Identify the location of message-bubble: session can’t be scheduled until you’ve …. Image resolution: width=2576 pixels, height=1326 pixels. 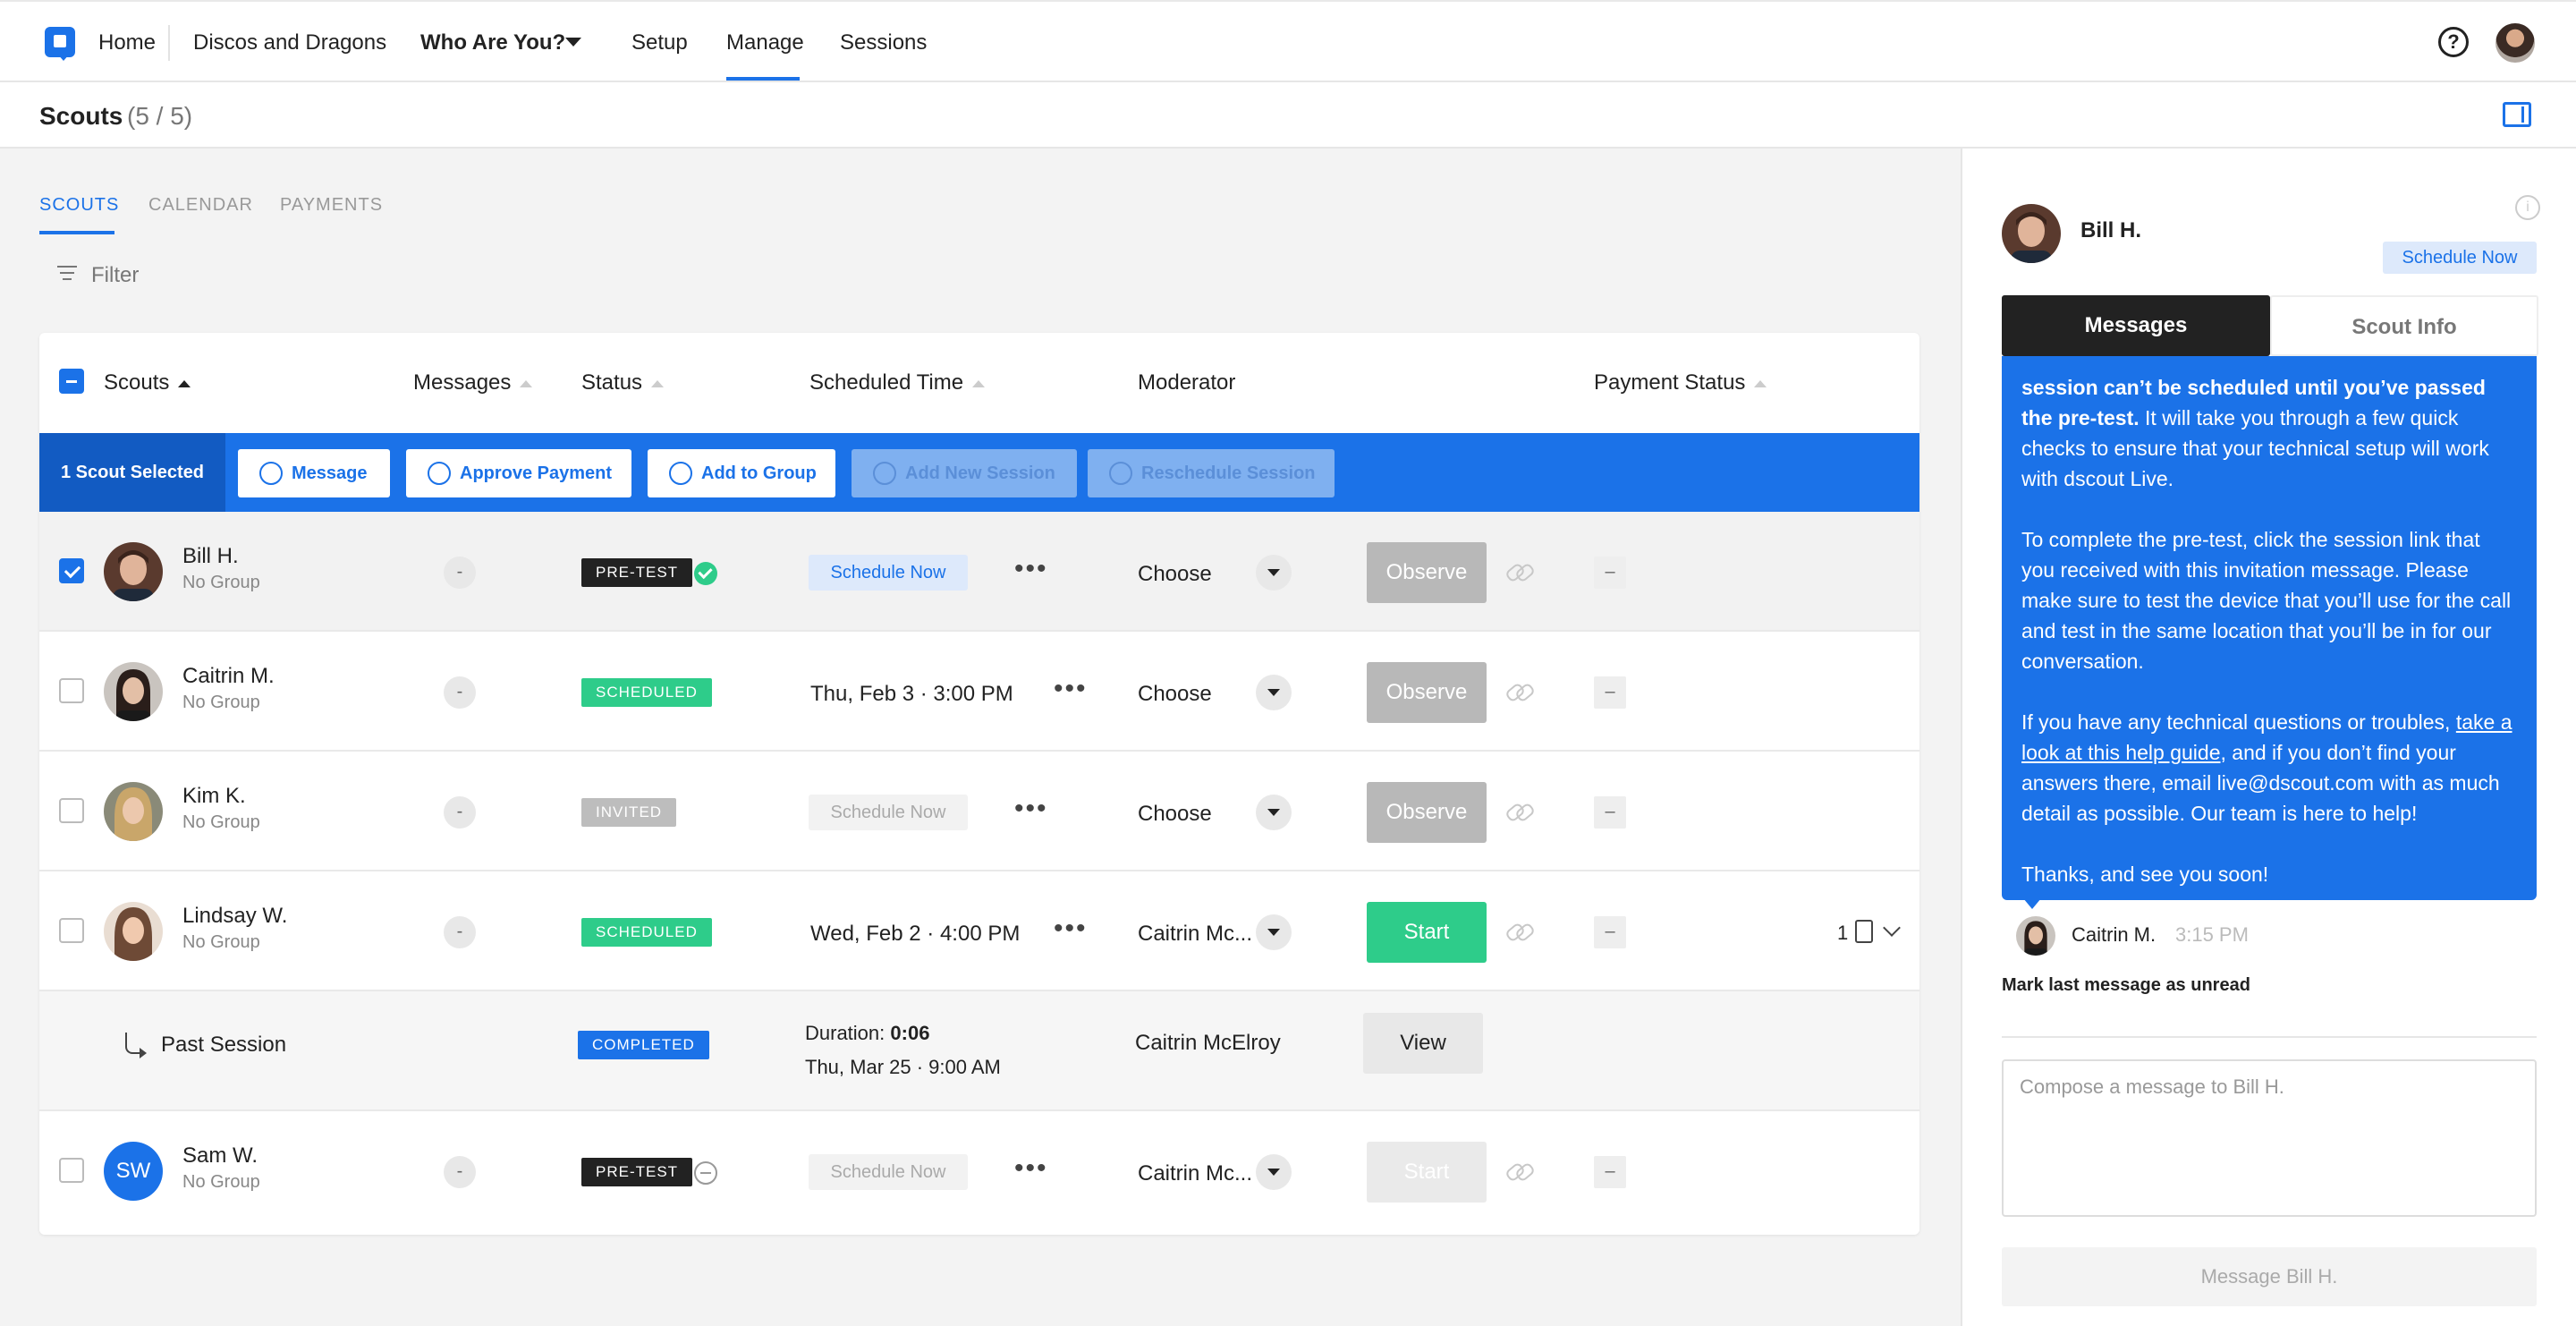
(2269, 628).